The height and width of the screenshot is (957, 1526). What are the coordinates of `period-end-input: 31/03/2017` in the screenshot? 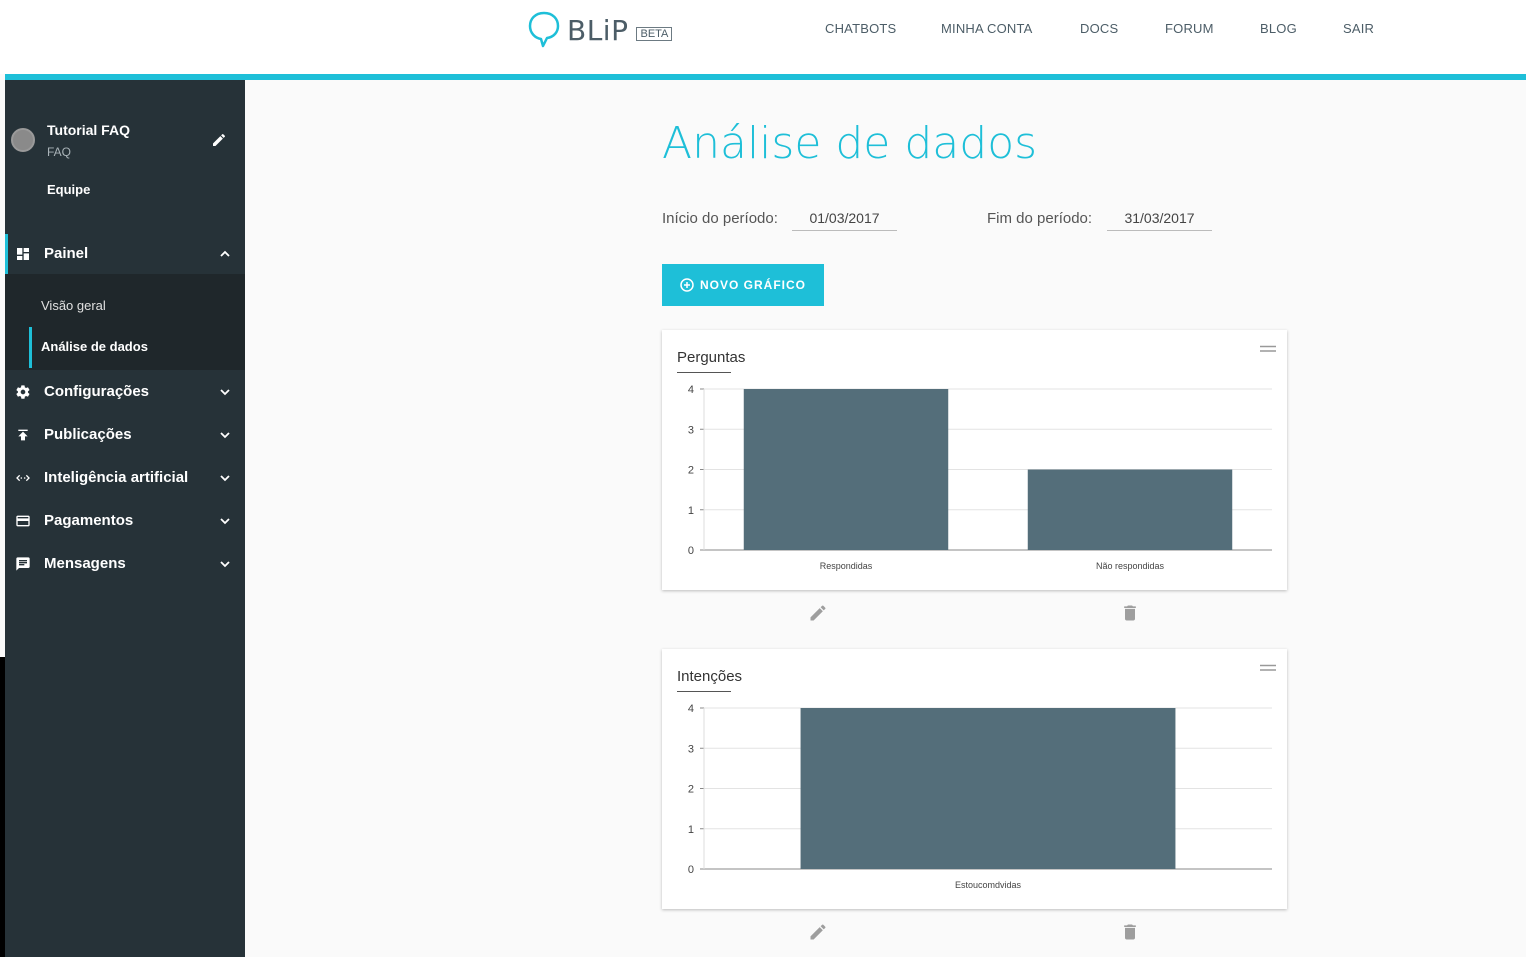 It's located at (1159, 217).